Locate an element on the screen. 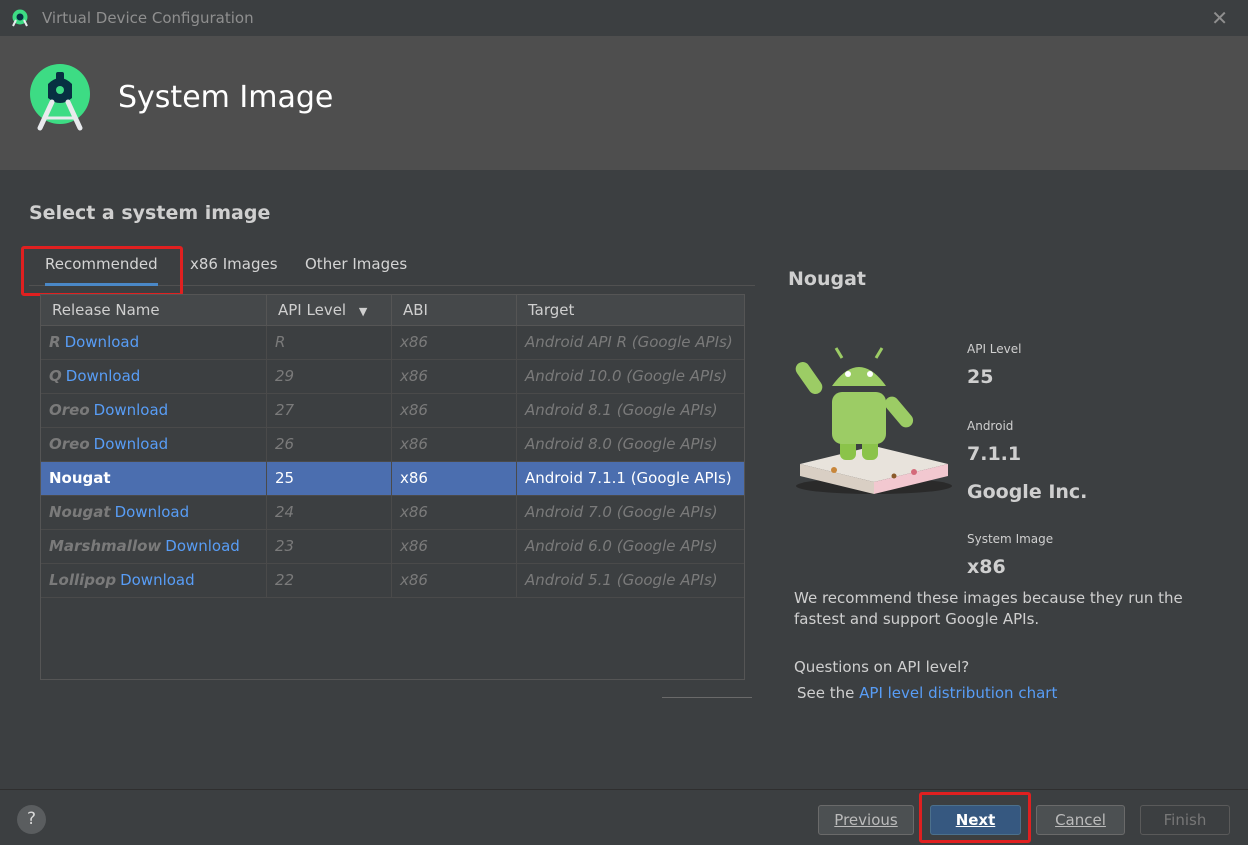  android-studio-logo is located at coordinates (60, 97).